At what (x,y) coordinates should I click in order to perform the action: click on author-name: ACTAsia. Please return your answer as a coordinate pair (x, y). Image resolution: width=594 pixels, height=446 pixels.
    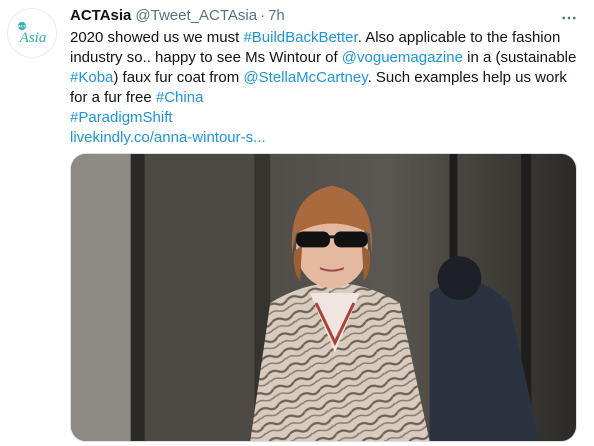
    Looking at the image, I should click on (100, 16).